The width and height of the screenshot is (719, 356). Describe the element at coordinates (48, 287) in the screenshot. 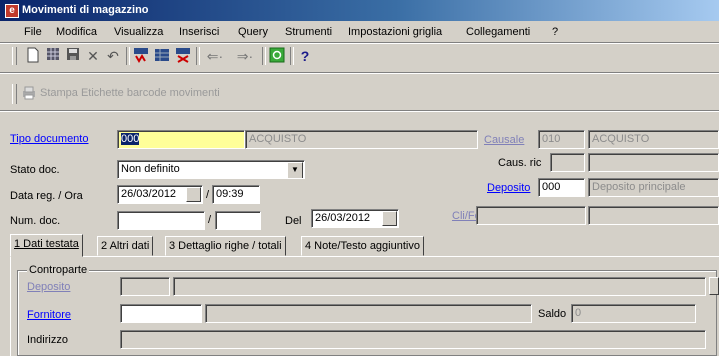

I see `deposito-controparte-label: Deposito` at that location.